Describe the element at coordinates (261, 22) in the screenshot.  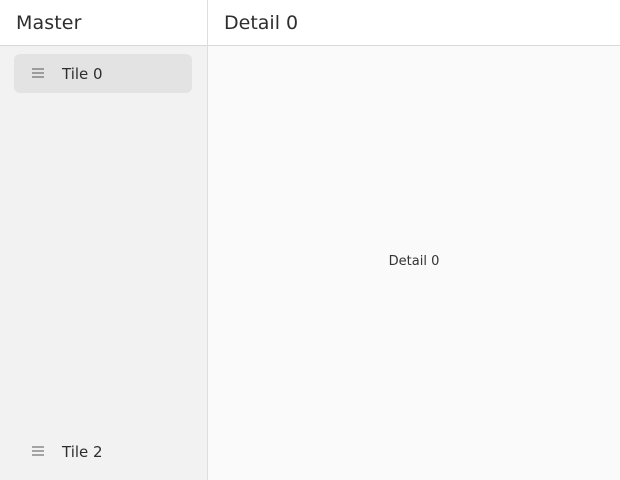
I see `detail-title: Detail 0` at that location.